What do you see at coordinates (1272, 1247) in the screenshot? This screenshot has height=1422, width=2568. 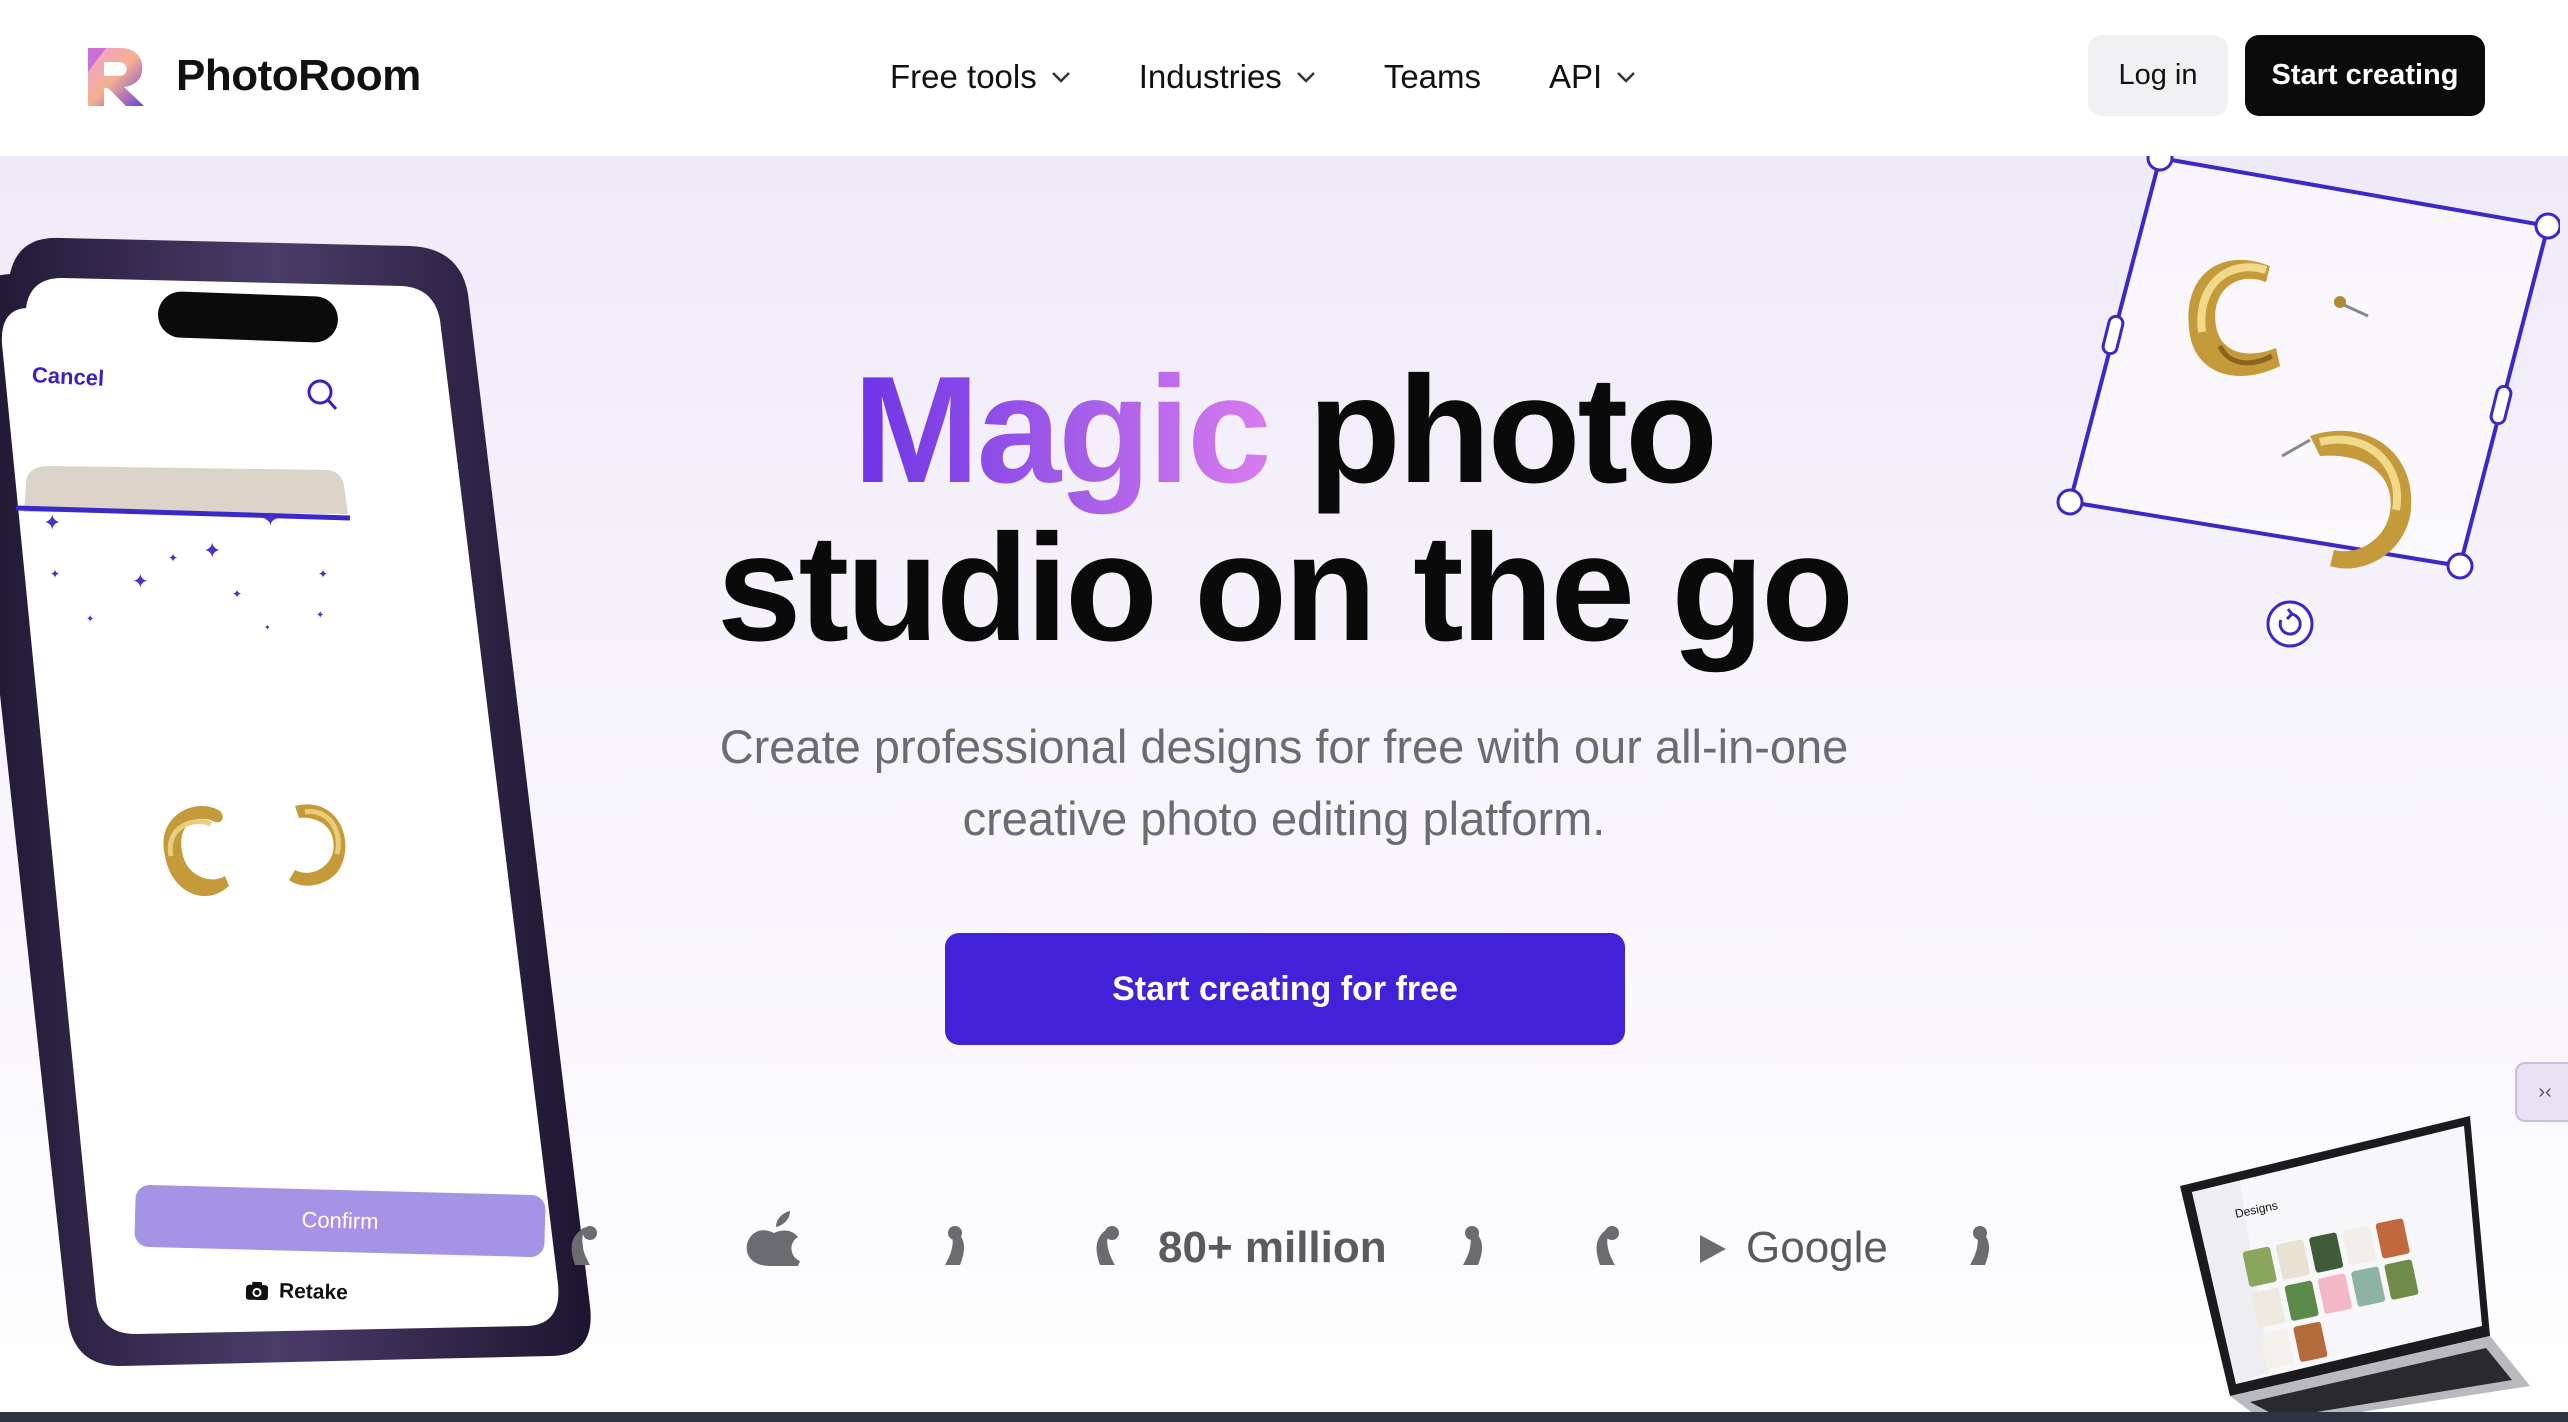 I see `users-count-text: 80+ million` at bounding box center [1272, 1247].